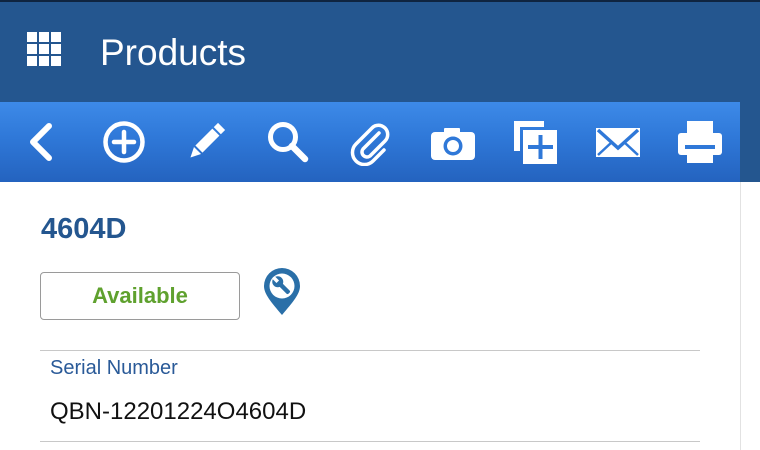 This screenshot has height=450, width=760. I want to click on attach-button, so click(370, 142).